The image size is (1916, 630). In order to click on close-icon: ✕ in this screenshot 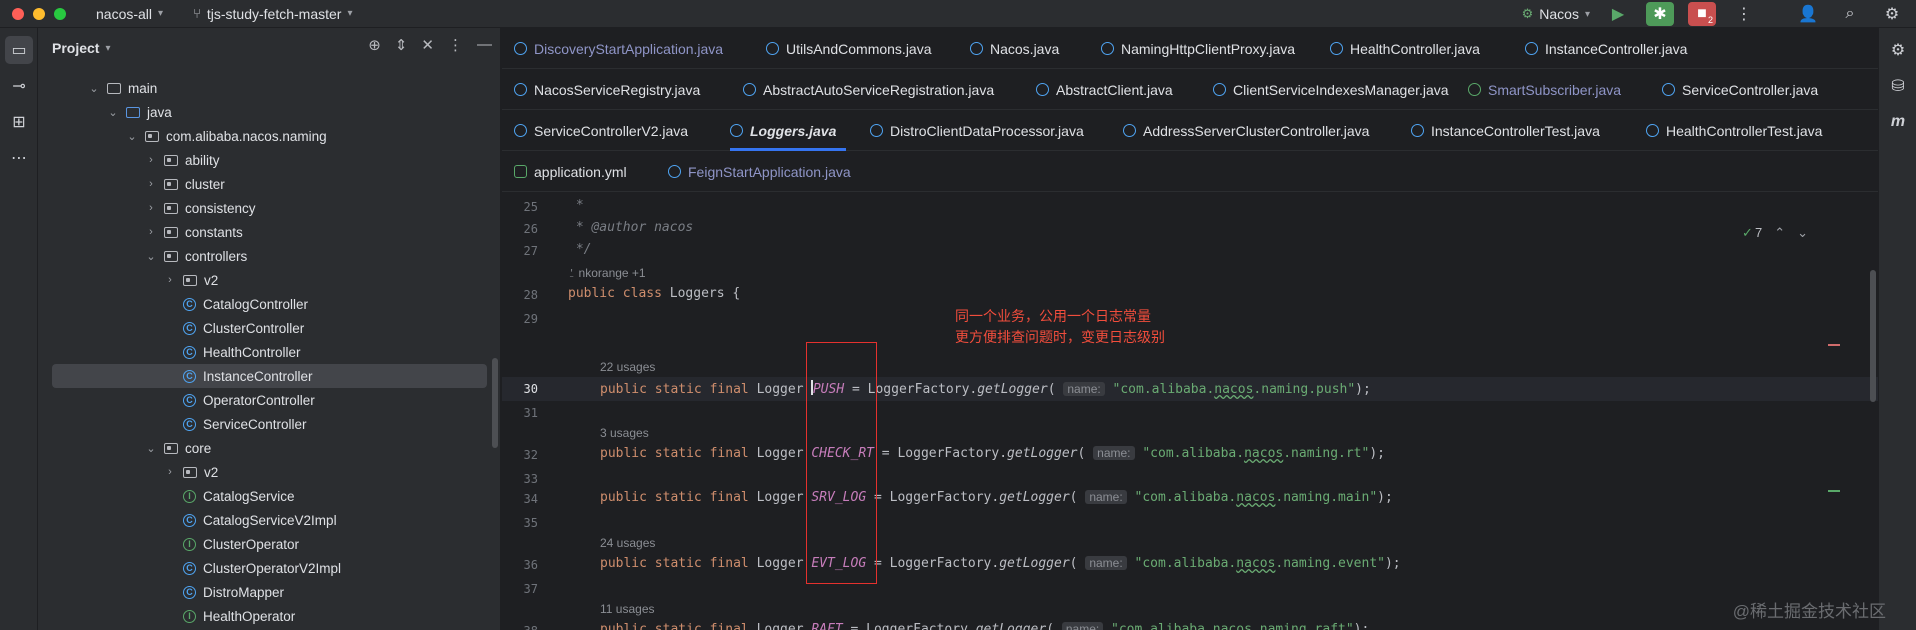, I will do `click(427, 45)`.